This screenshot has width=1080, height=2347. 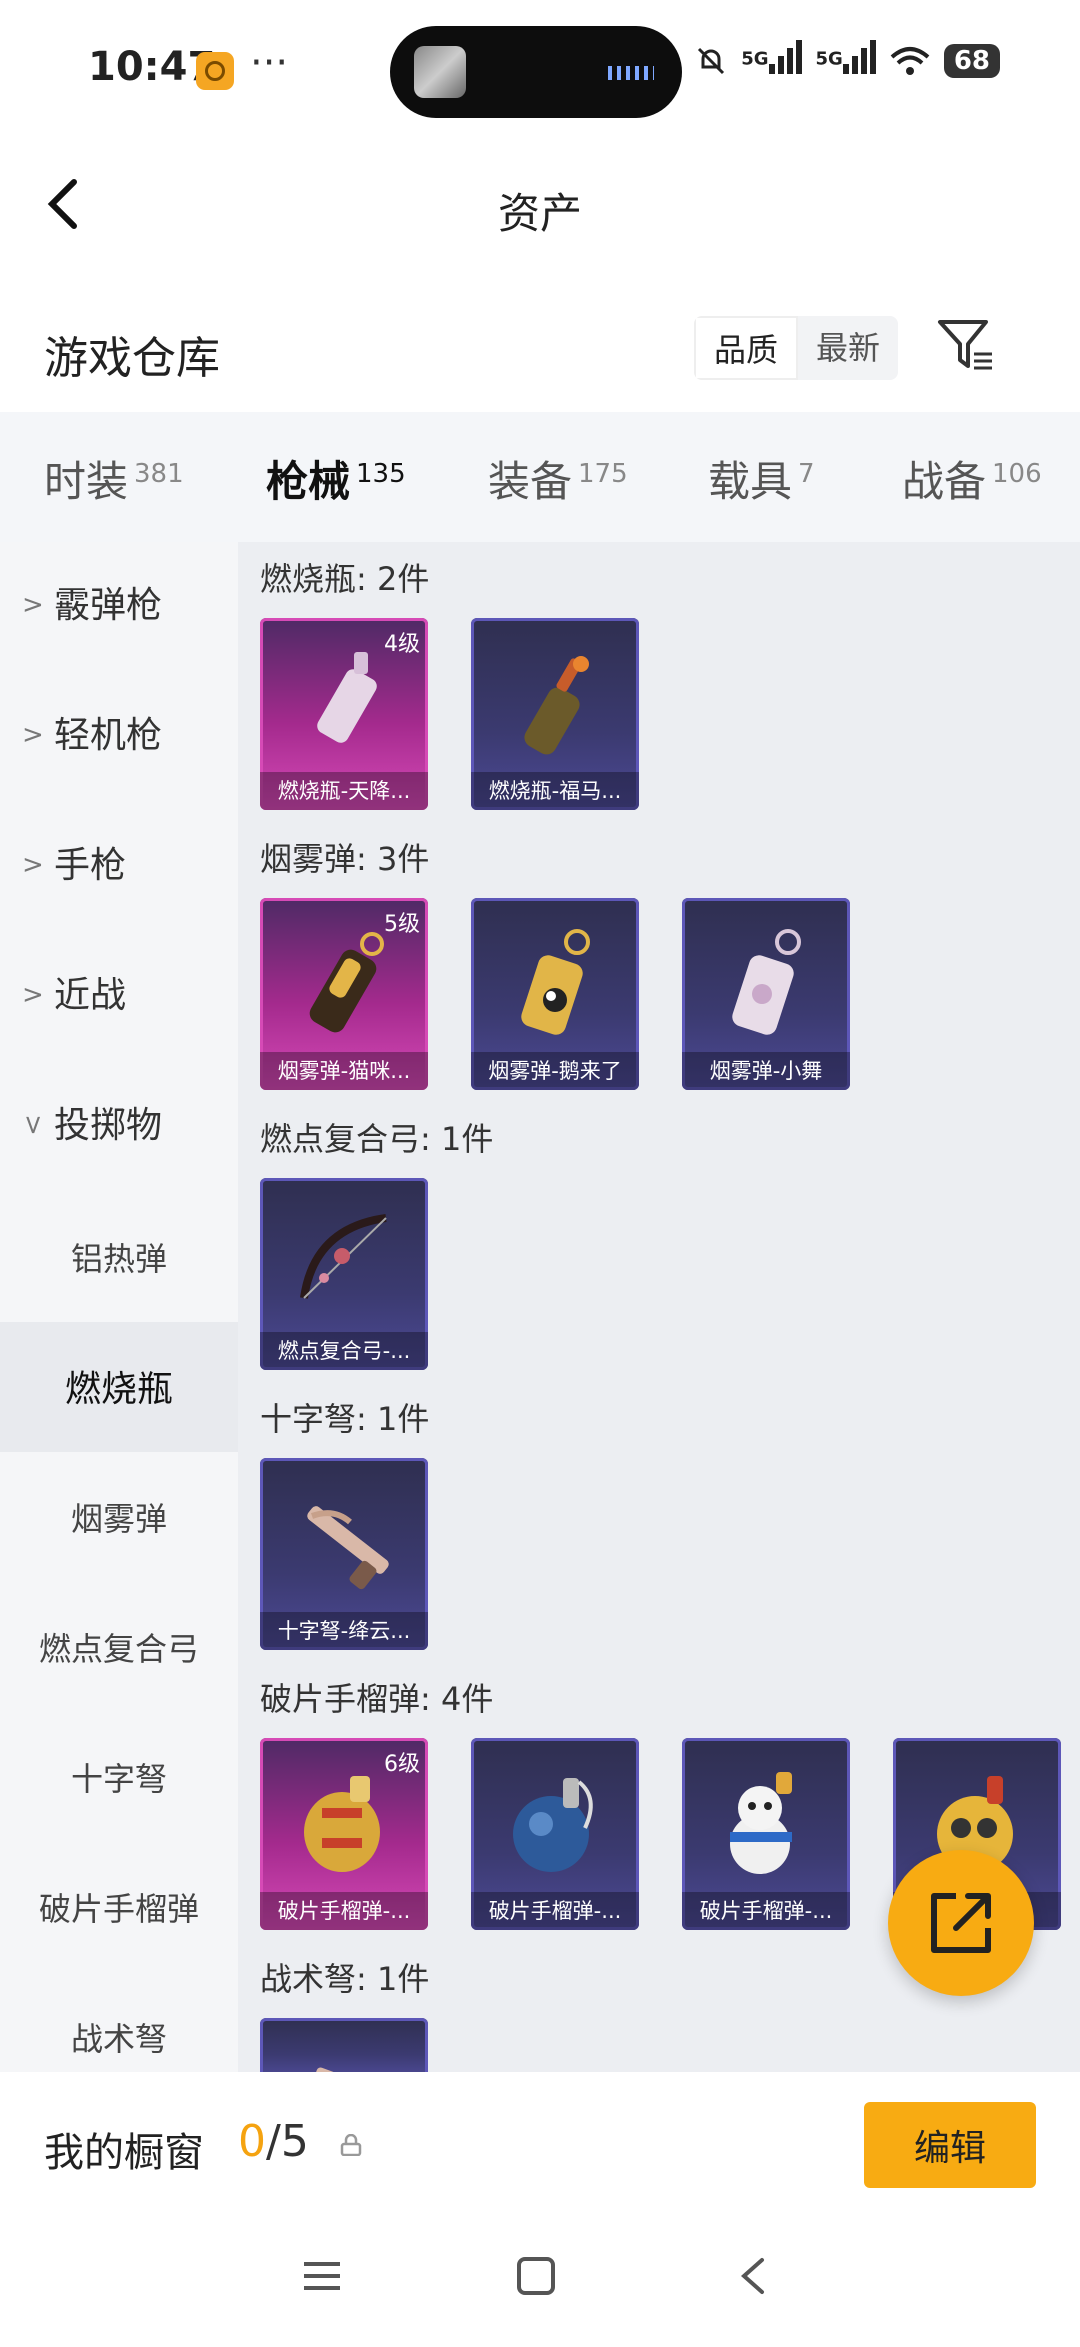 What do you see at coordinates (119, 997) in the screenshot?
I see `sidebar-group-melee: > 近战` at bounding box center [119, 997].